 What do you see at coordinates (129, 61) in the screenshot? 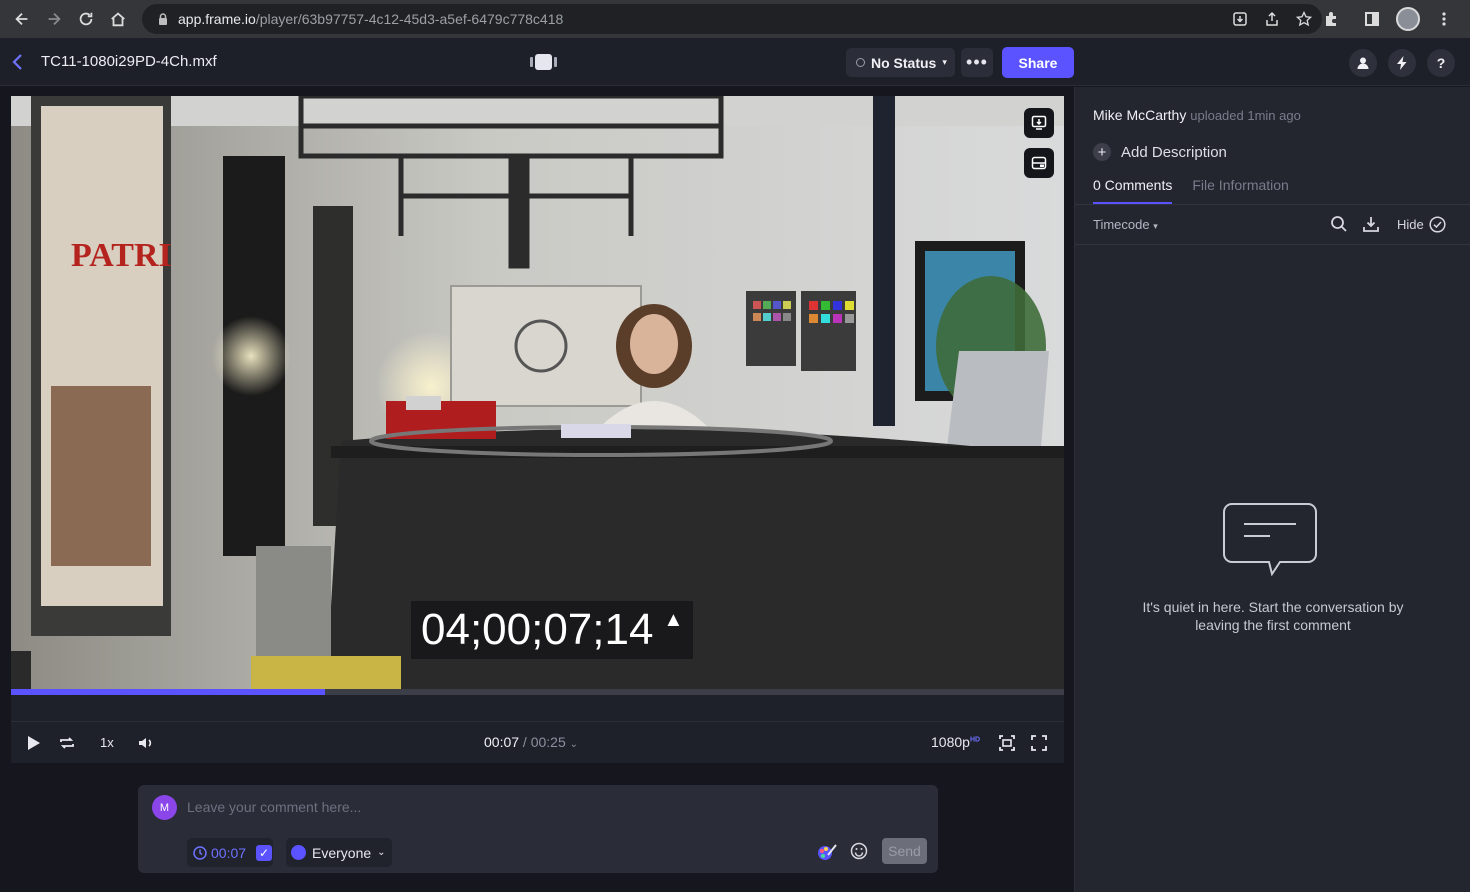
I see `file-title: TC11-1080i29PD-4Ch.mxf` at bounding box center [129, 61].